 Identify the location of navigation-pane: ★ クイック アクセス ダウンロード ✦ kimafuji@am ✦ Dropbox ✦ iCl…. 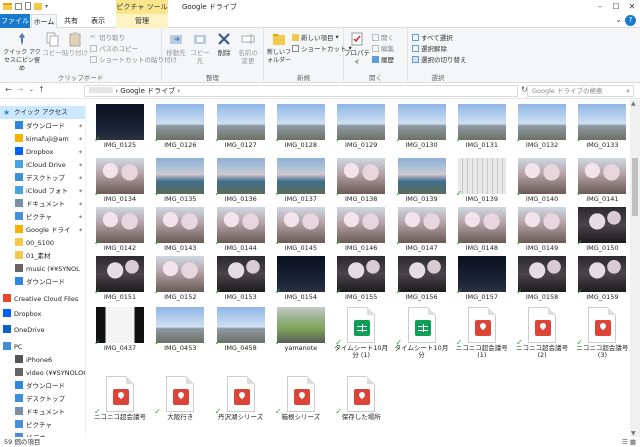
(43, 268).